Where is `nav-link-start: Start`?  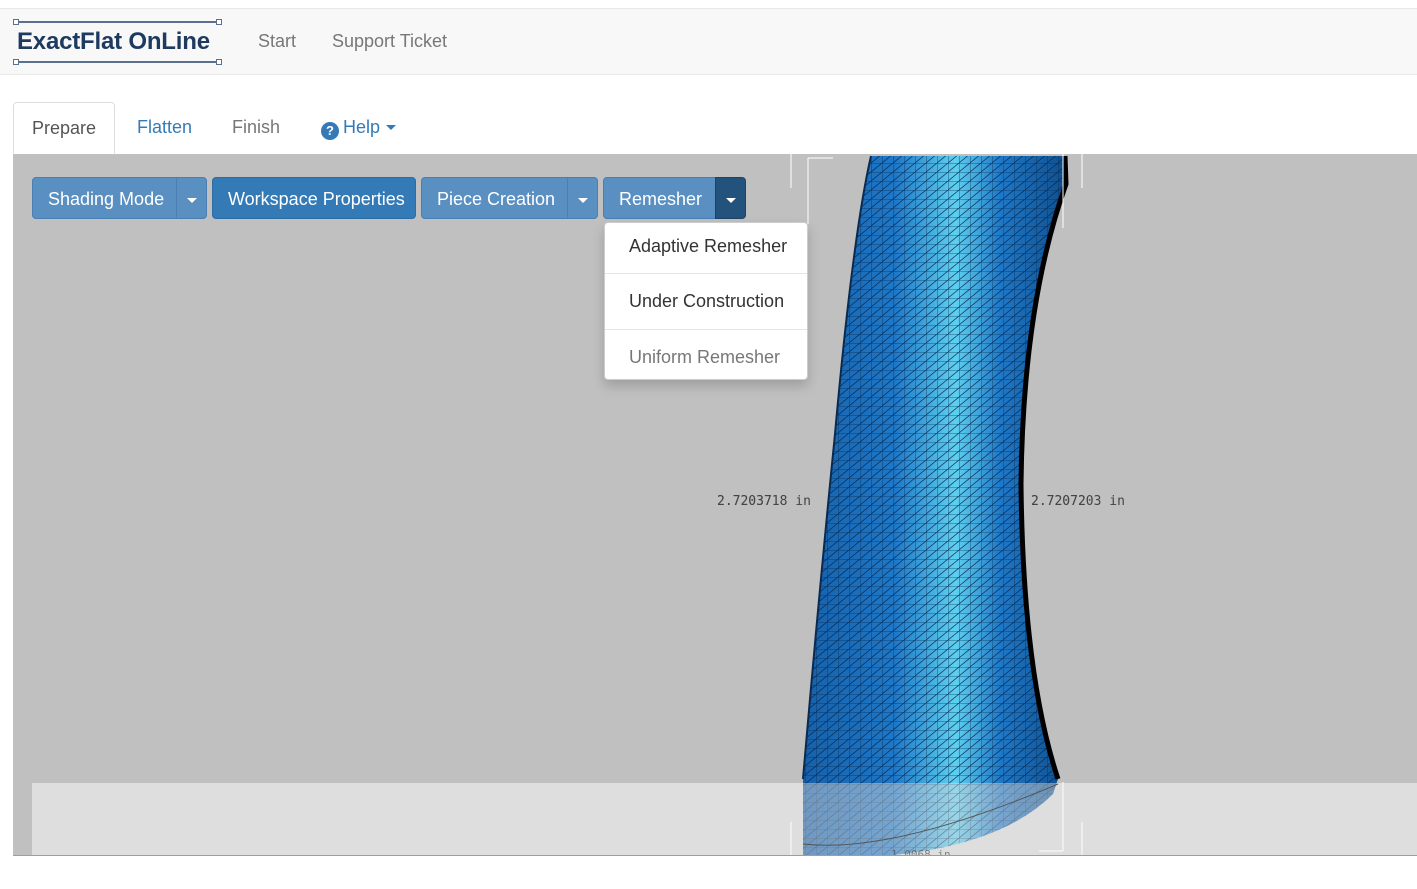 nav-link-start: Start is located at coordinates (277, 41).